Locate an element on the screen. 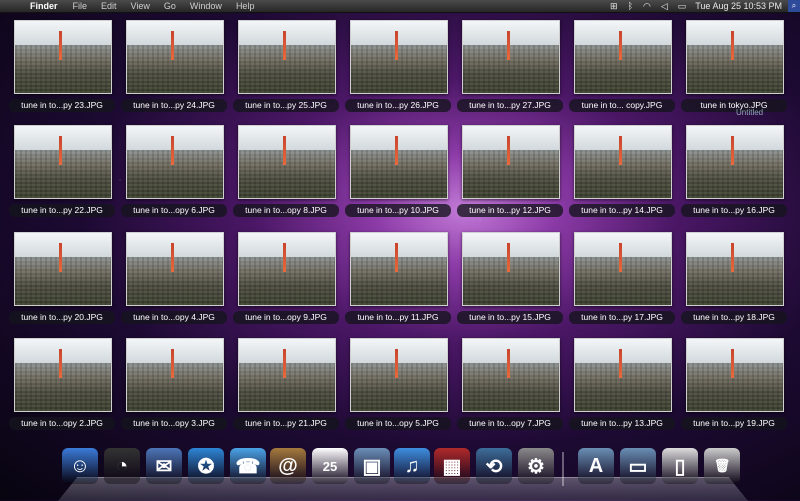 The height and width of the screenshot is (501, 800). system-preferences-icon: ⚙ is located at coordinates (536, 466).